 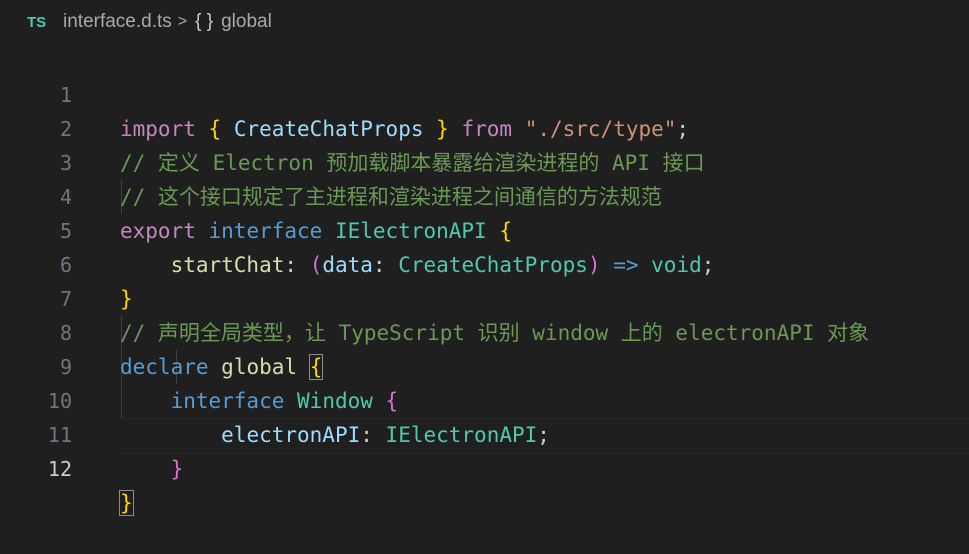 I want to click on breadcrumb-file: interface.d.ts, so click(x=117, y=22).